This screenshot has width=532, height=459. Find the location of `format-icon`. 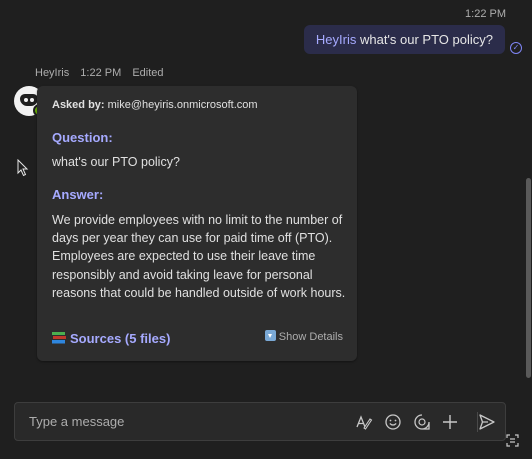

format-icon is located at coordinates (364, 422).